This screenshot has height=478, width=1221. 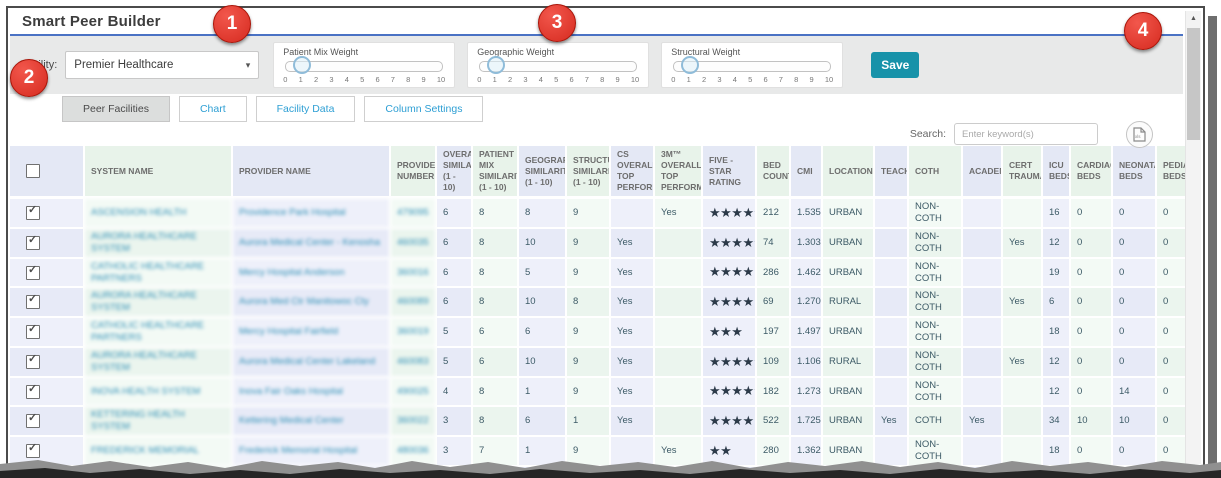 What do you see at coordinates (1056, 332) in the screenshot?
I see `cell-icu: 18` at bounding box center [1056, 332].